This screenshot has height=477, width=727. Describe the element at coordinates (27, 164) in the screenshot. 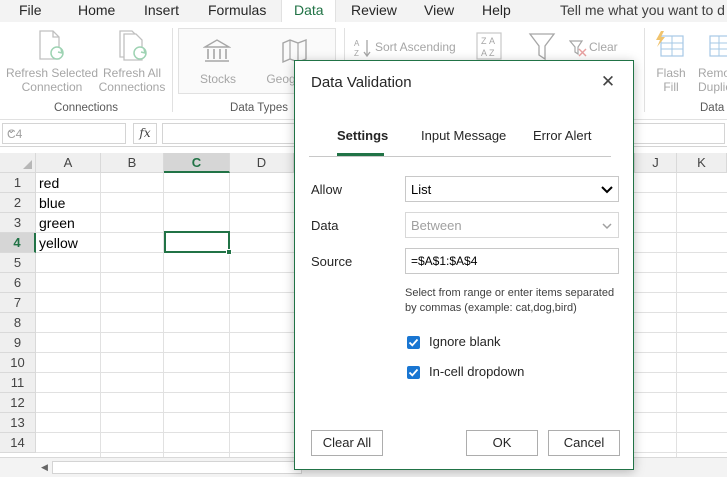

I see `select-all-icon` at that location.